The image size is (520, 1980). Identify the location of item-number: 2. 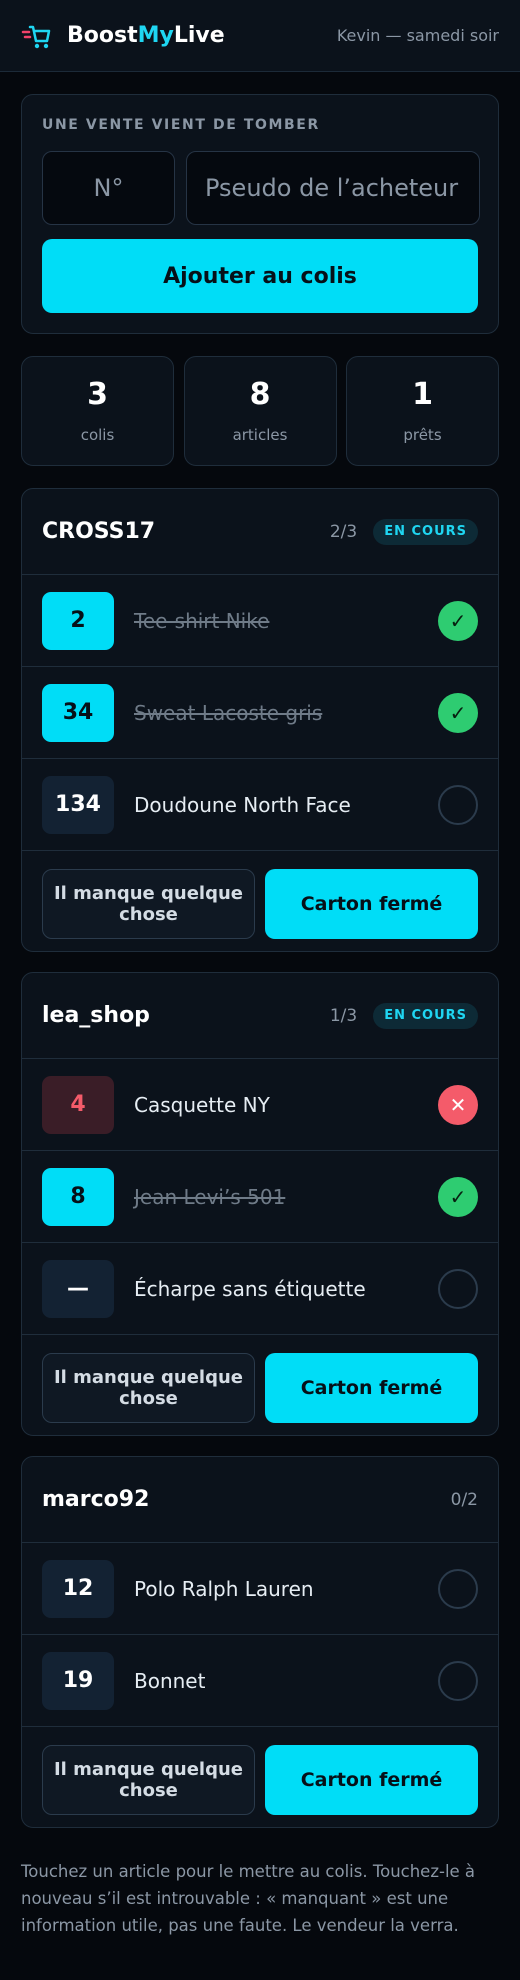
(78, 620).